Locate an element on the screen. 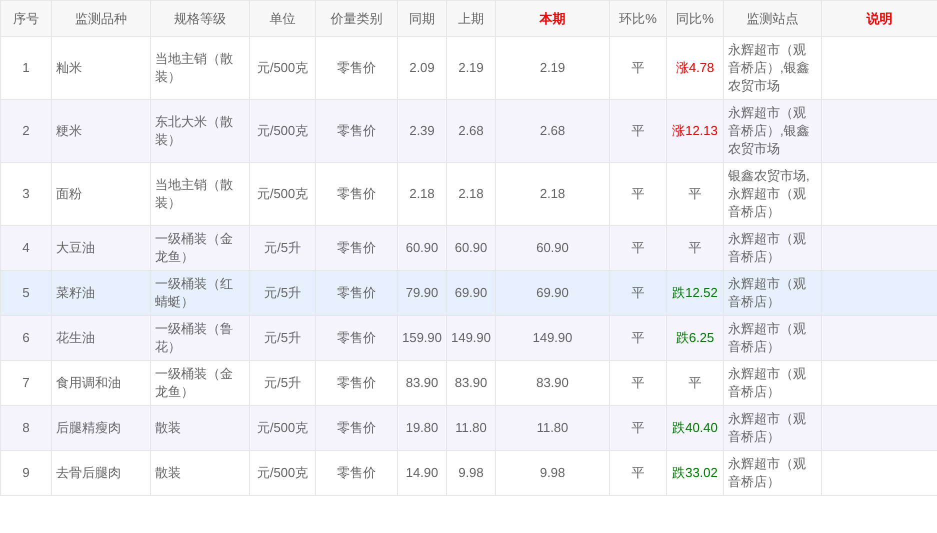 This screenshot has height=533, width=937. table-cell: 9 is located at coordinates (26, 473).